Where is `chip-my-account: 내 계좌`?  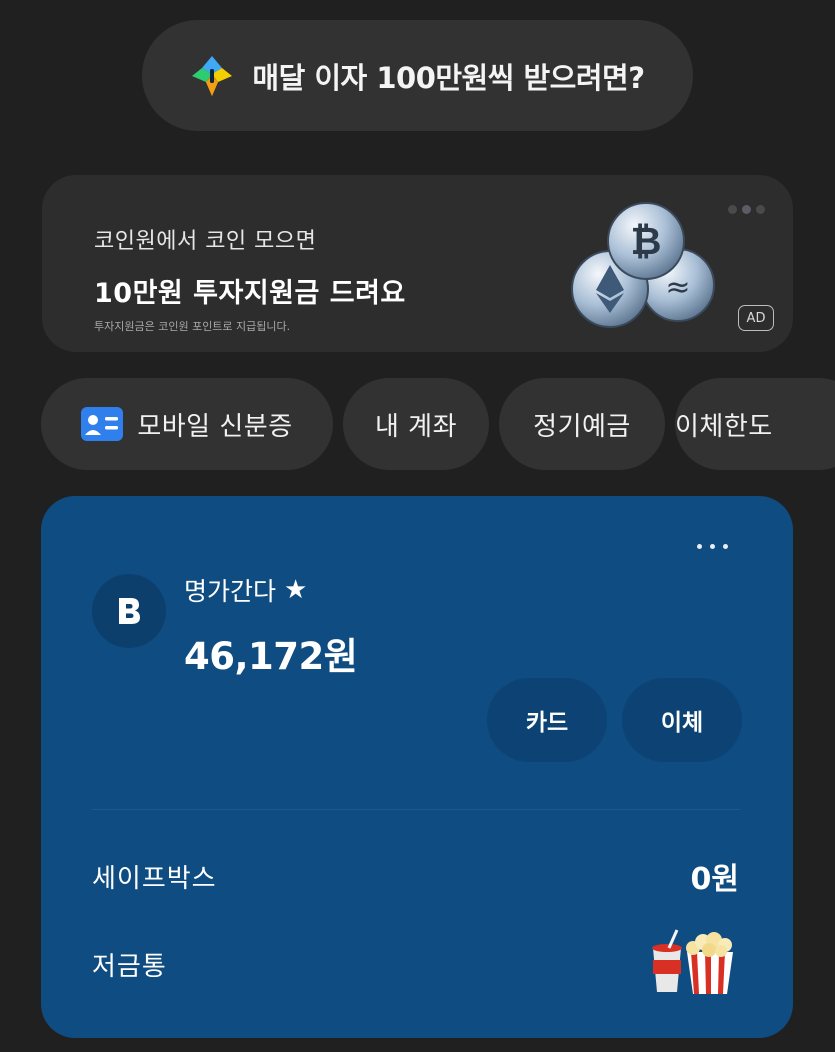 chip-my-account: 내 계좌 is located at coordinates (416, 424).